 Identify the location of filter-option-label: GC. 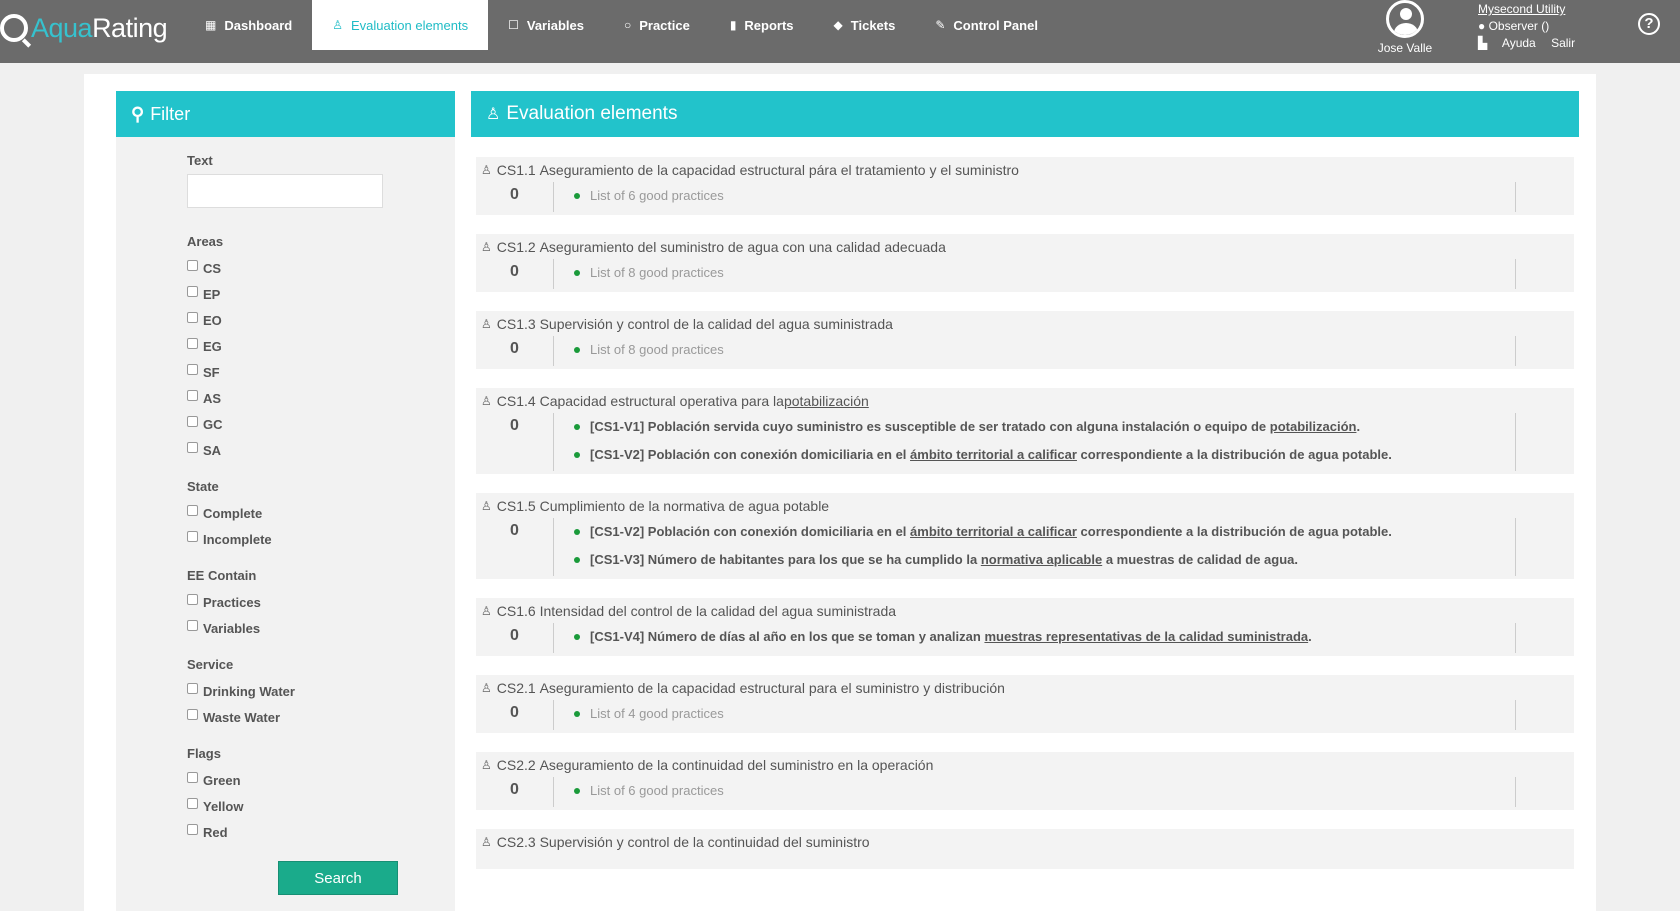
(213, 424).